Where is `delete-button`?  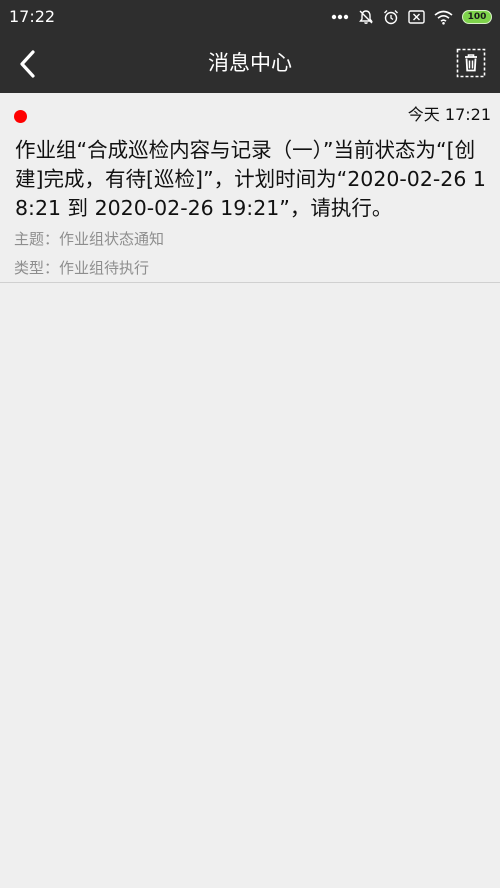
delete-button is located at coordinates (471, 63).